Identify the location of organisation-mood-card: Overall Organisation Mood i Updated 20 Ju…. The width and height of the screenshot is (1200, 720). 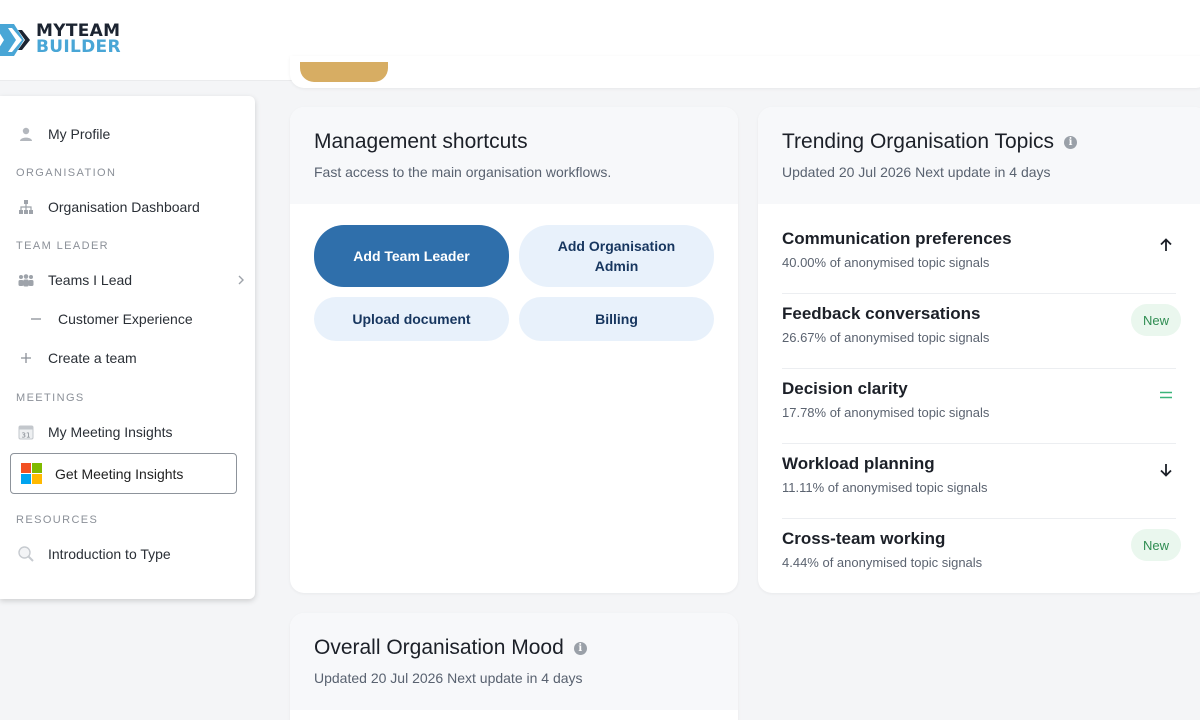
(514, 666).